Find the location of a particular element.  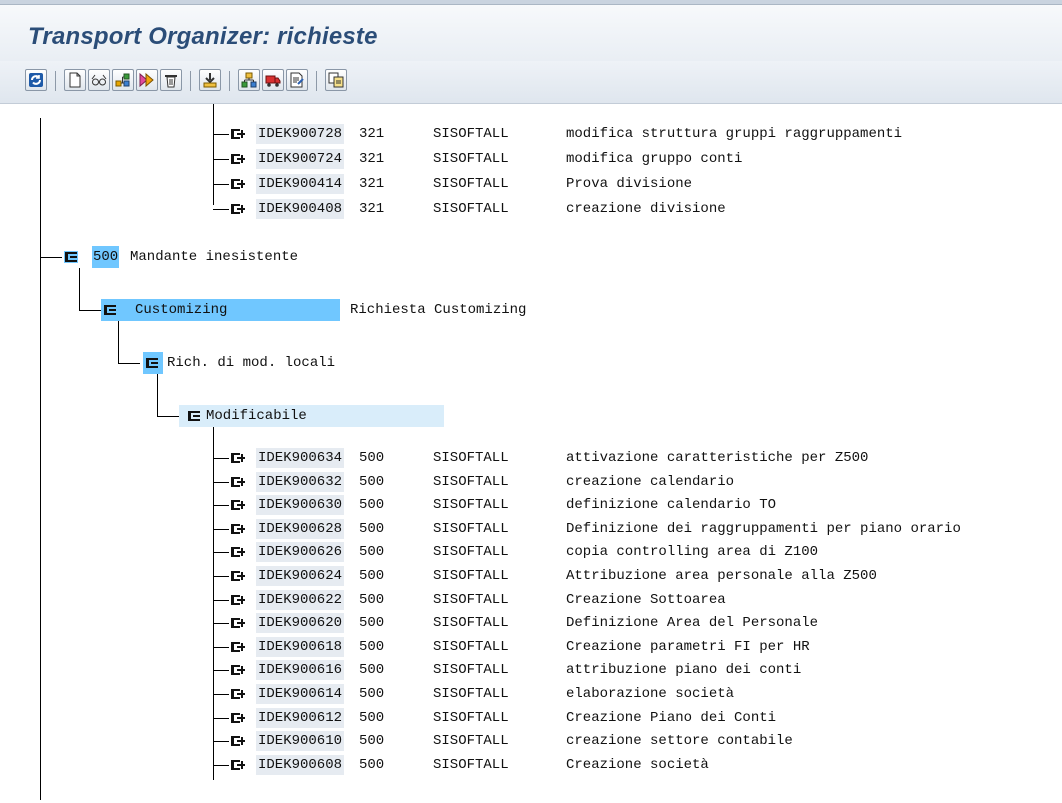

category-node: Customizing Richiesta Customizing is located at coordinates (351, 310).